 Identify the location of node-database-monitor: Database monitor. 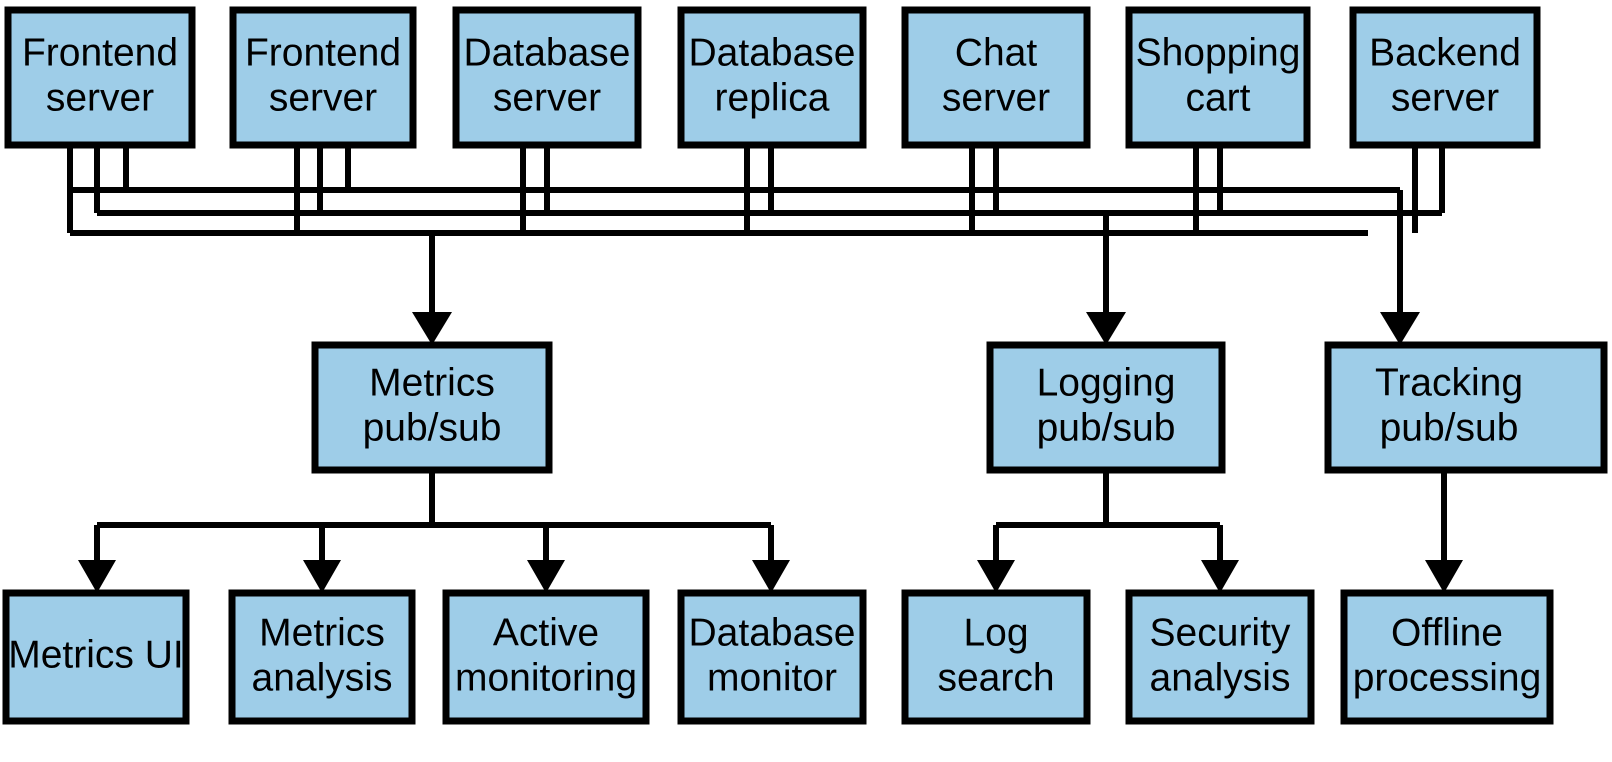
(772, 657).